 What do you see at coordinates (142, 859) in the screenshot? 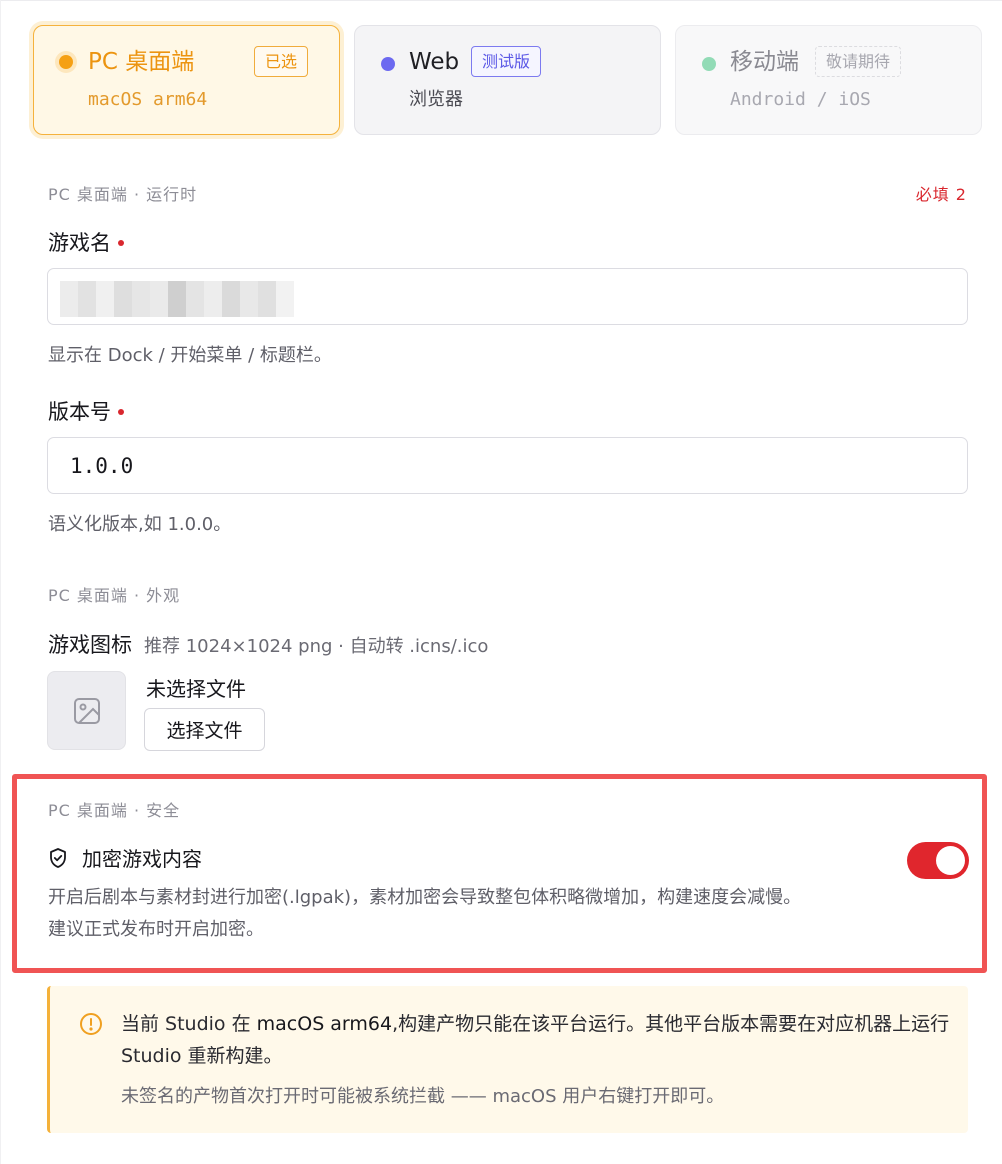
I see `encrypt-label: 加密游戏内容` at bounding box center [142, 859].